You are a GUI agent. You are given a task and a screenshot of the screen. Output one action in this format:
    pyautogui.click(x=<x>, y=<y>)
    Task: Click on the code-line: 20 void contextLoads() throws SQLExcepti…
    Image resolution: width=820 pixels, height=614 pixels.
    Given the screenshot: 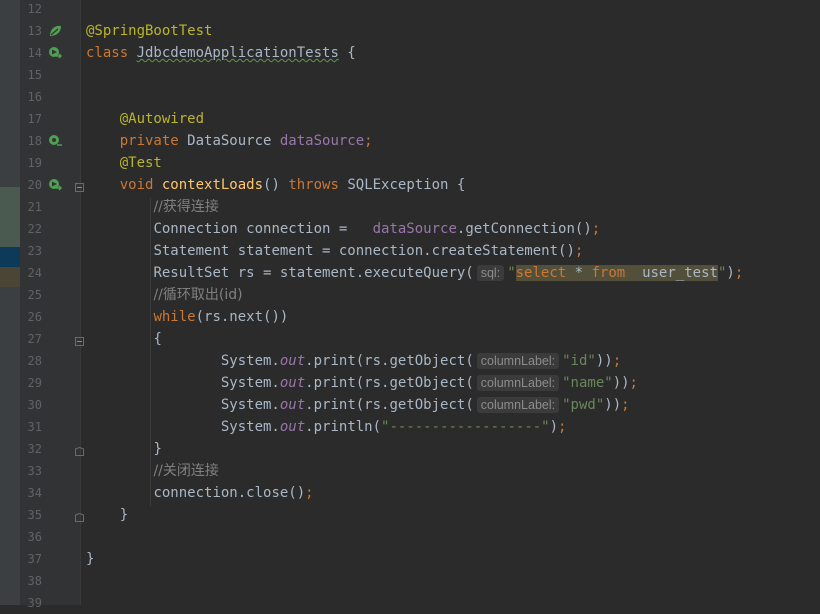 What is the action you would take?
    pyautogui.click(x=410, y=185)
    